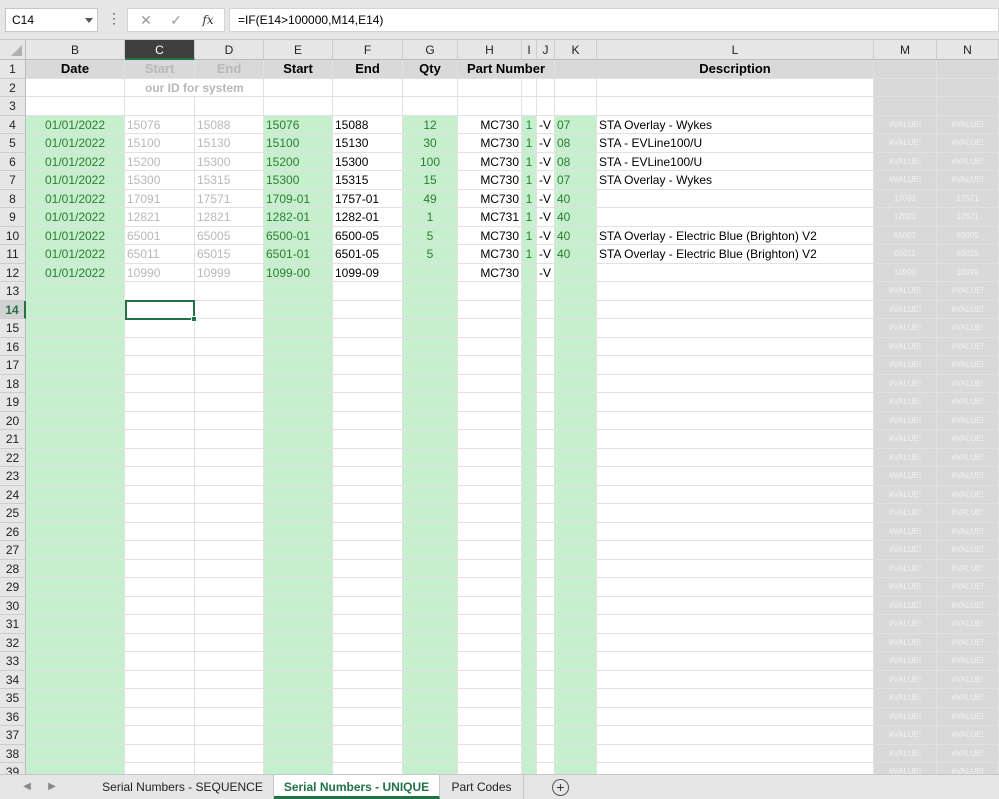 The height and width of the screenshot is (799, 999). I want to click on cell-c16, so click(160, 346).